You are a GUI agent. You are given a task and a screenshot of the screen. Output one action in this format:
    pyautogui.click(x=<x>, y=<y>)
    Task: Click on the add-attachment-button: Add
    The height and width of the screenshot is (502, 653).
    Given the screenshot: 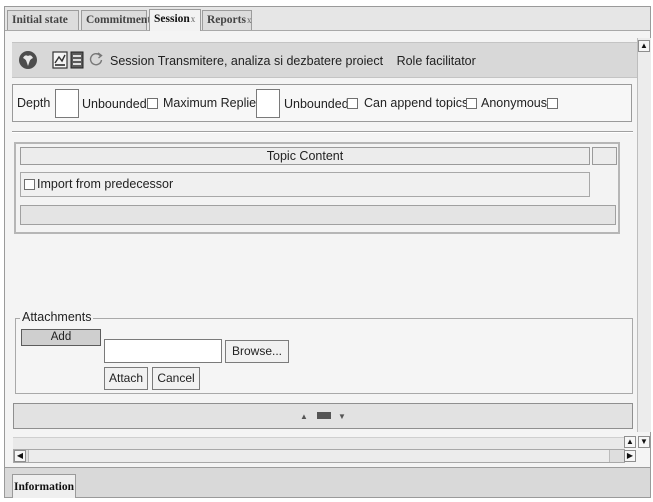 What is the action you would take?
    pyautogui.click(x=61, y=337)
    